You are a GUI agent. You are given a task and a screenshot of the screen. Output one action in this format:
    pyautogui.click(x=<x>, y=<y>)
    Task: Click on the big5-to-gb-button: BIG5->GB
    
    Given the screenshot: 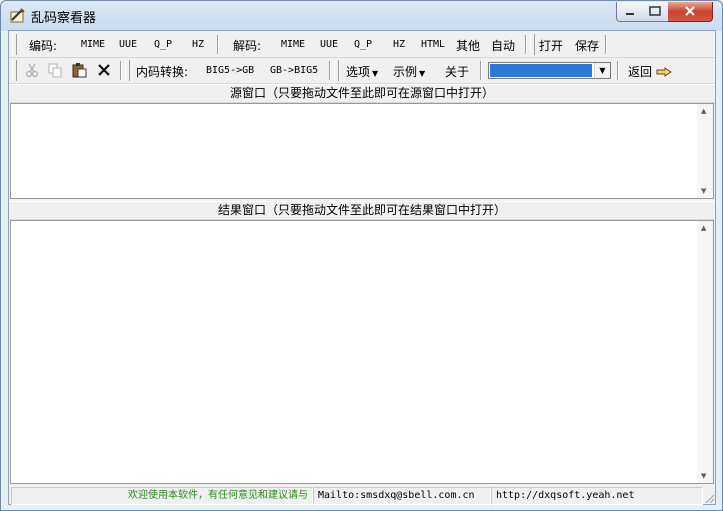 What is the action you would take?
    pyautogui.click(x=230, y=70)
    